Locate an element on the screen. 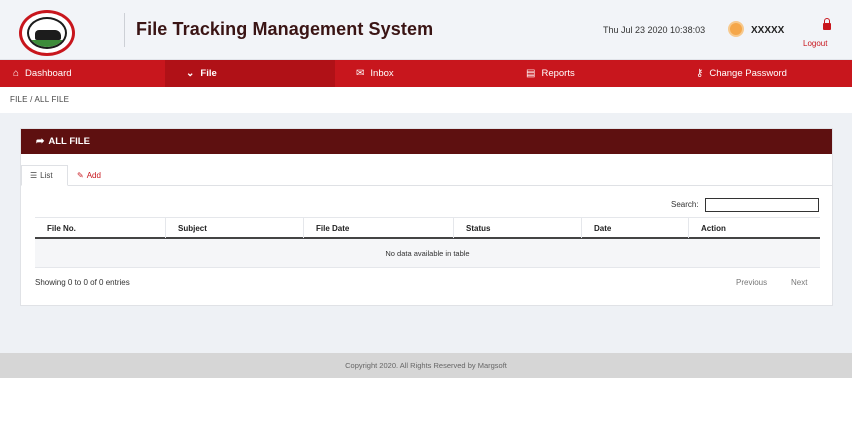 This screenshot has height=432, width=852. yak-emblem-icon is located at coordinates (47, 33).